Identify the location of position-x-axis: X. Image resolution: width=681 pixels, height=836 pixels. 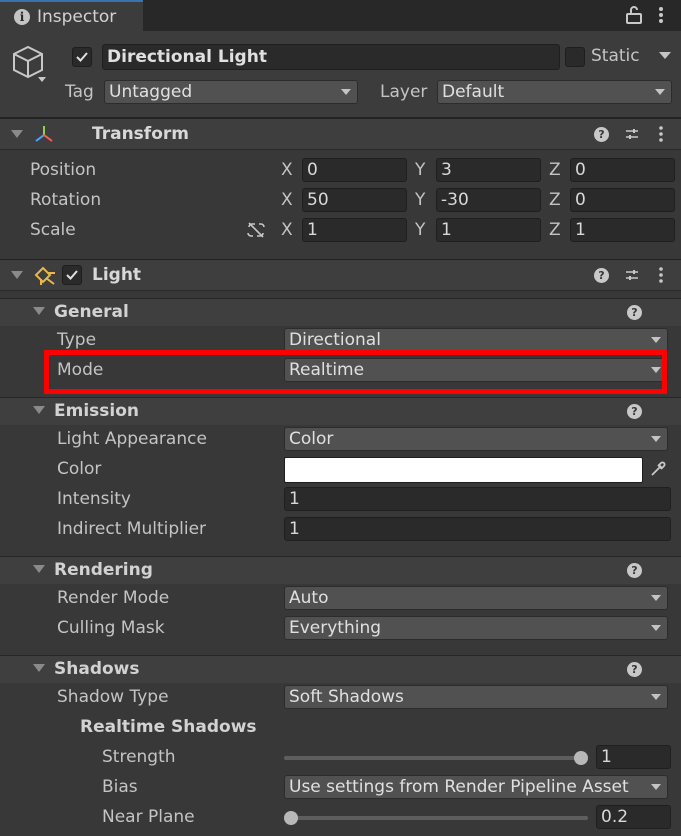
(287, 170).